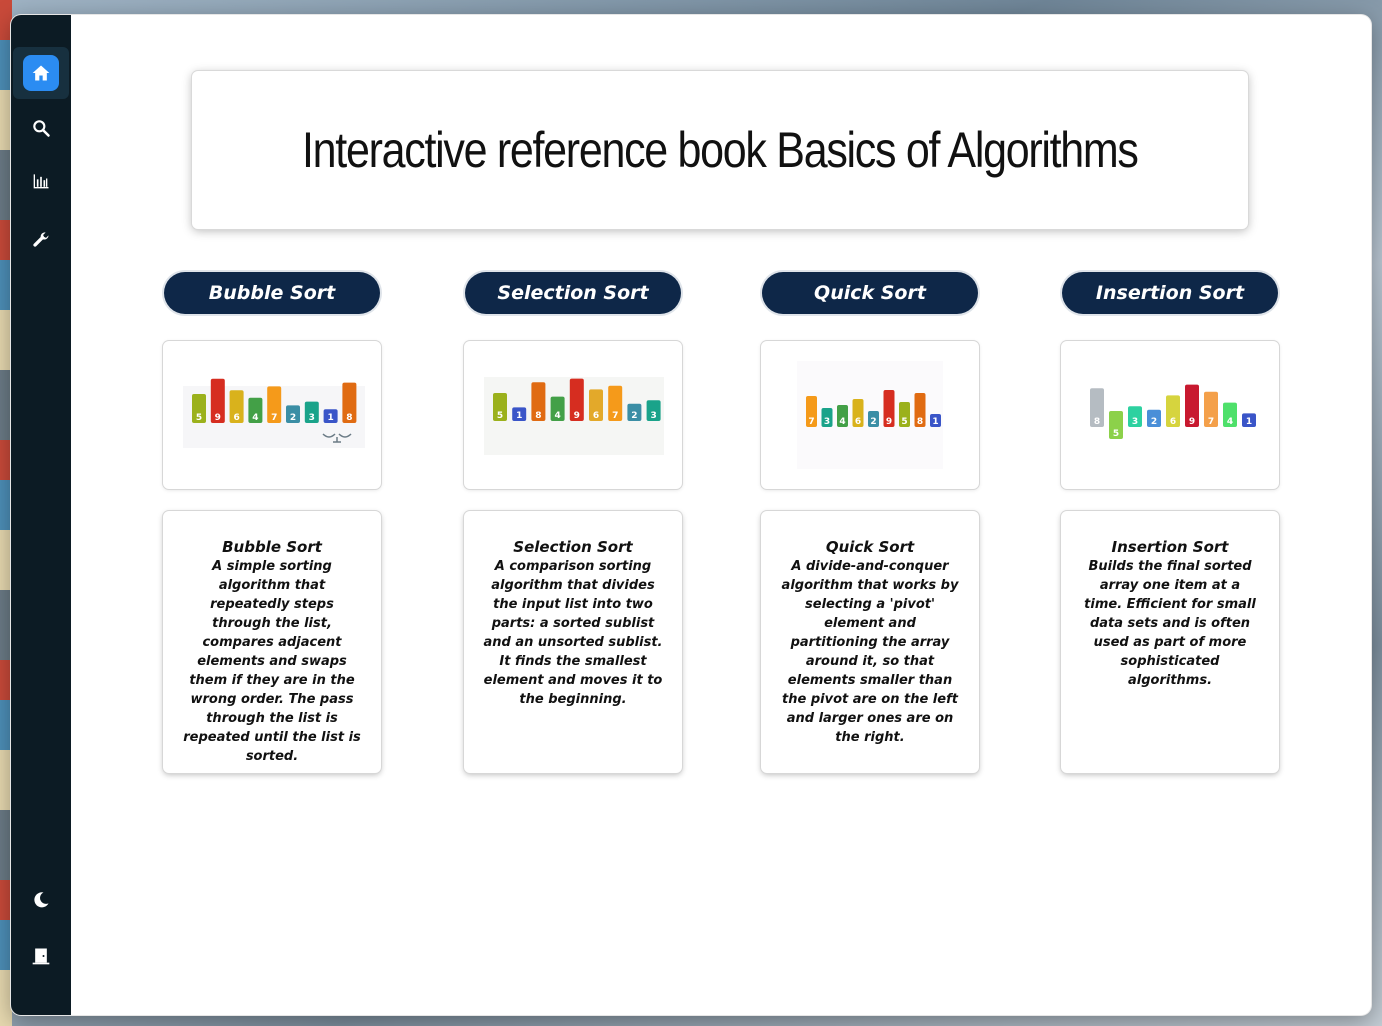  I want to click on selection-sort-illustration: 5 1 8 4 9 6 7 2 3, so click(574, 416).